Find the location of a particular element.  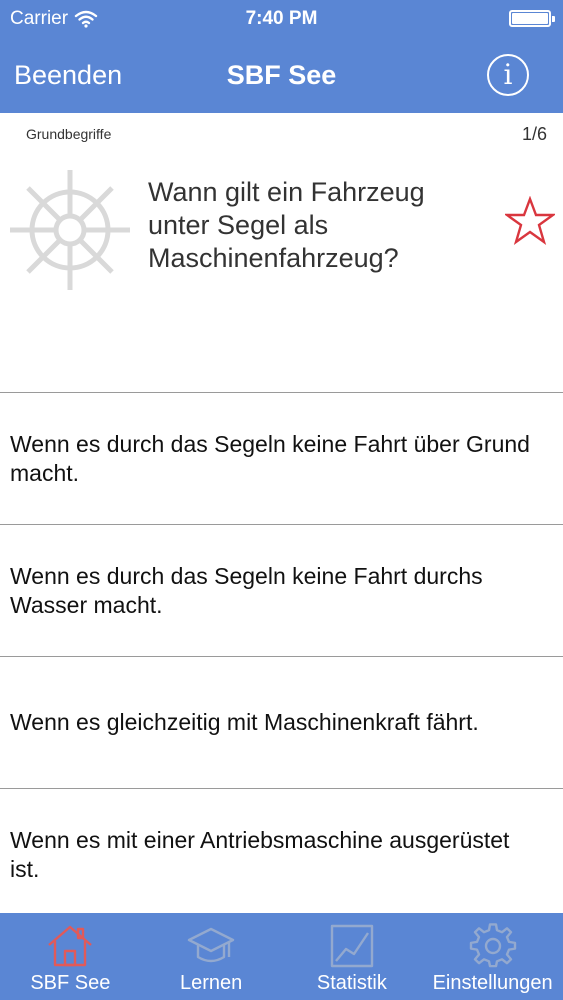

header: Carrier 7:40 PM Beenden SBF See i is located at coordinates (281, 56).